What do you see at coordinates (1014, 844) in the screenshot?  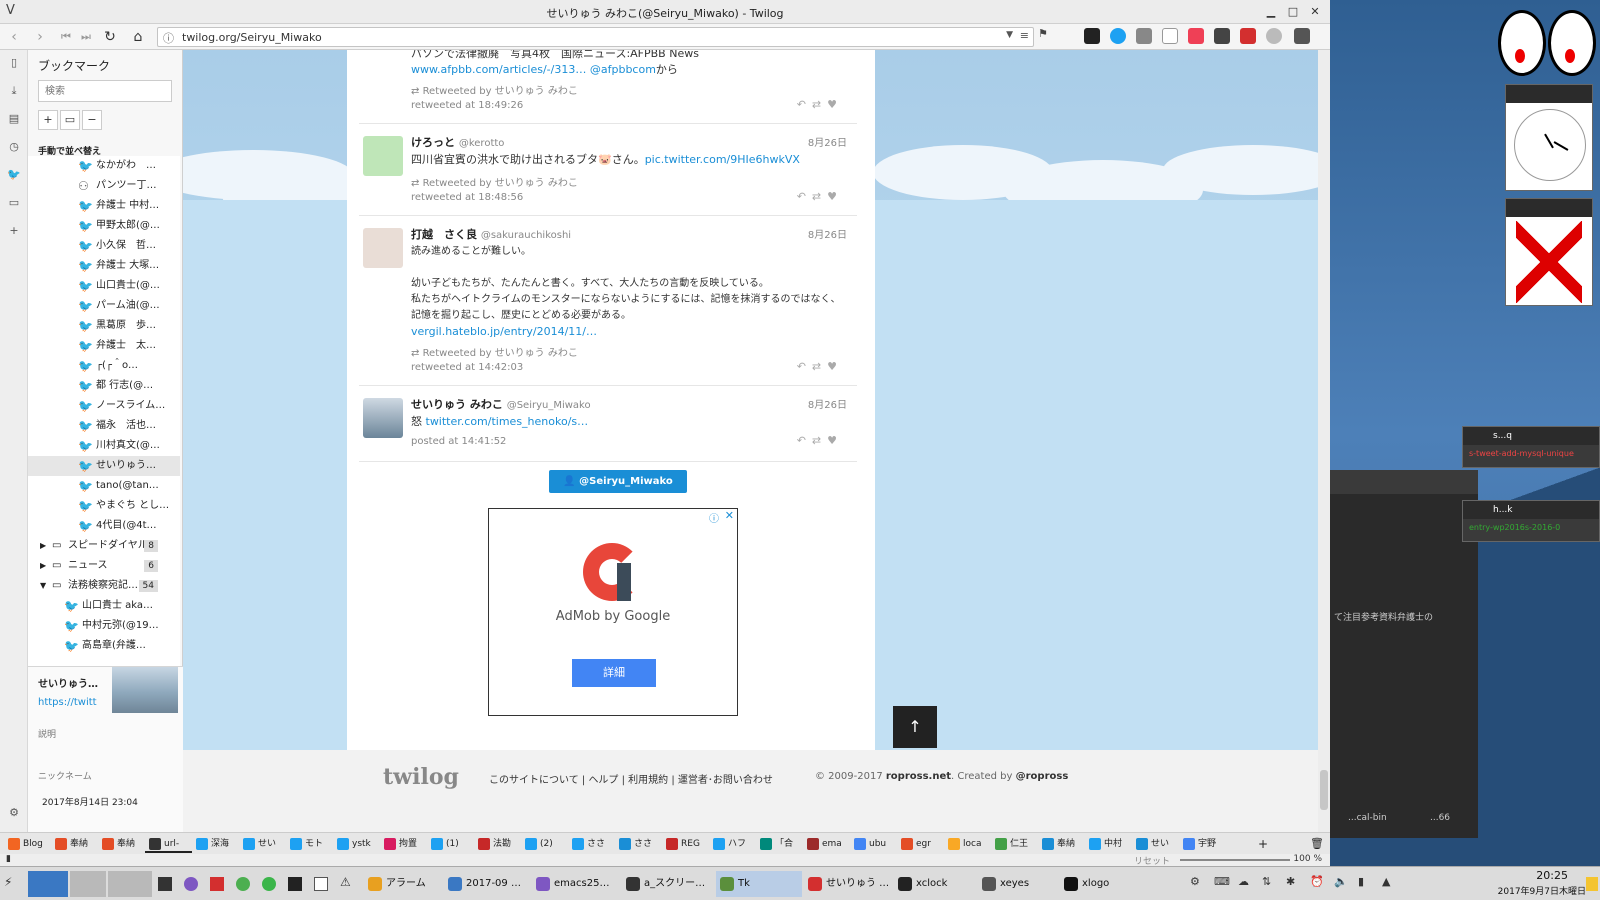 I see `browser-tab: 仁王` at bounding box center [1014, 844].